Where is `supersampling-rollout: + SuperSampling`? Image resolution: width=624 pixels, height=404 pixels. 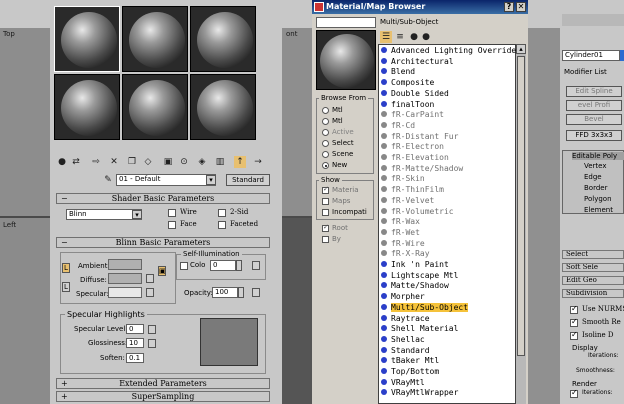
supersampling-rollout: + SuperSampling is located at coordinates (163, 396).